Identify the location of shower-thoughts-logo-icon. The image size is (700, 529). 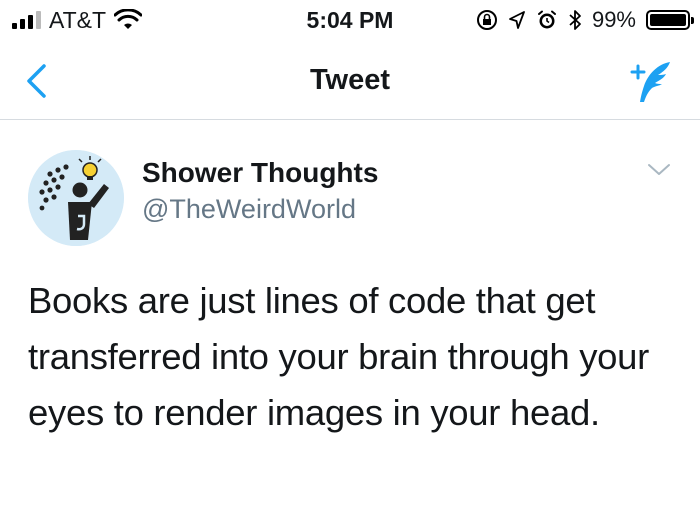
(76, 198).